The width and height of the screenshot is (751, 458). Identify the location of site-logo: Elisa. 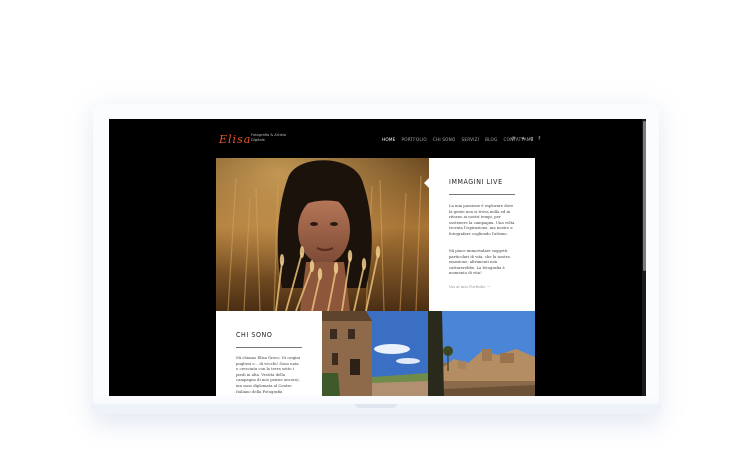
(235, 139).